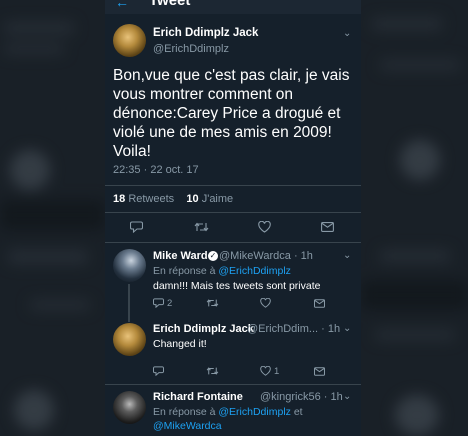 This screenshot has width=468, height=436. I want to click on reply-author-handle: @kingrick56, so click(290, 397).